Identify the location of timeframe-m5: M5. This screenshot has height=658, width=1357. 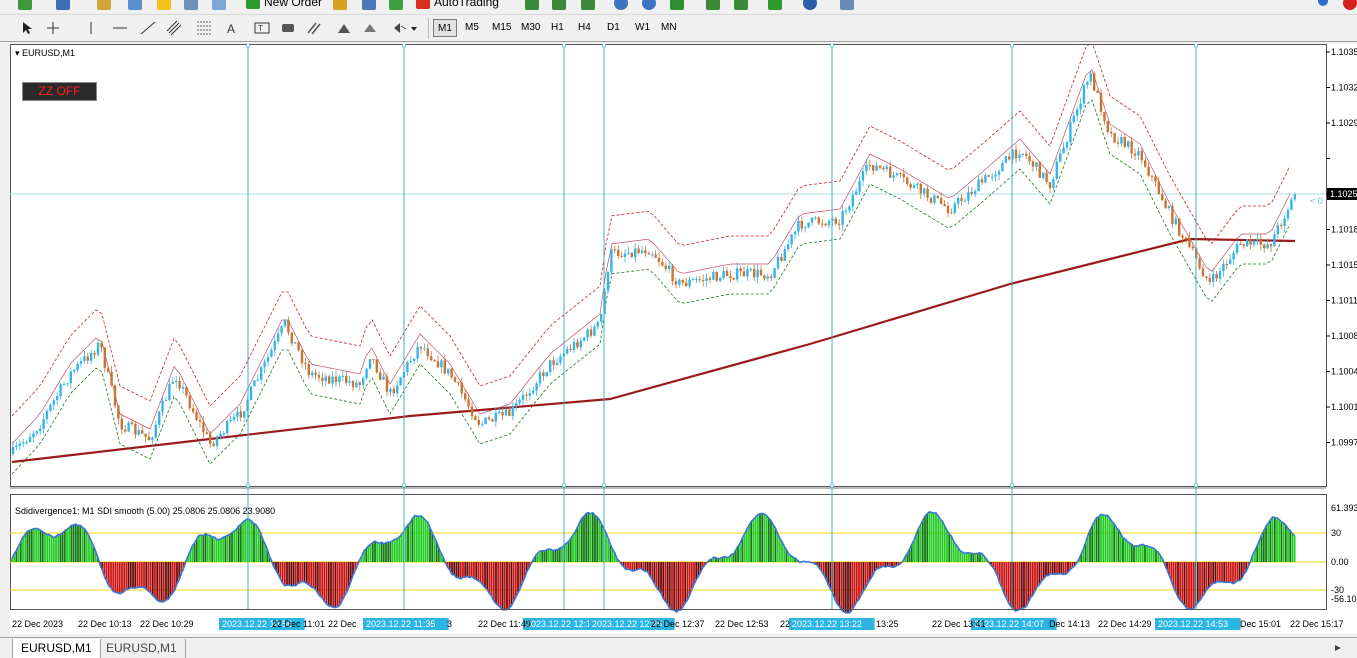
(472, 28).